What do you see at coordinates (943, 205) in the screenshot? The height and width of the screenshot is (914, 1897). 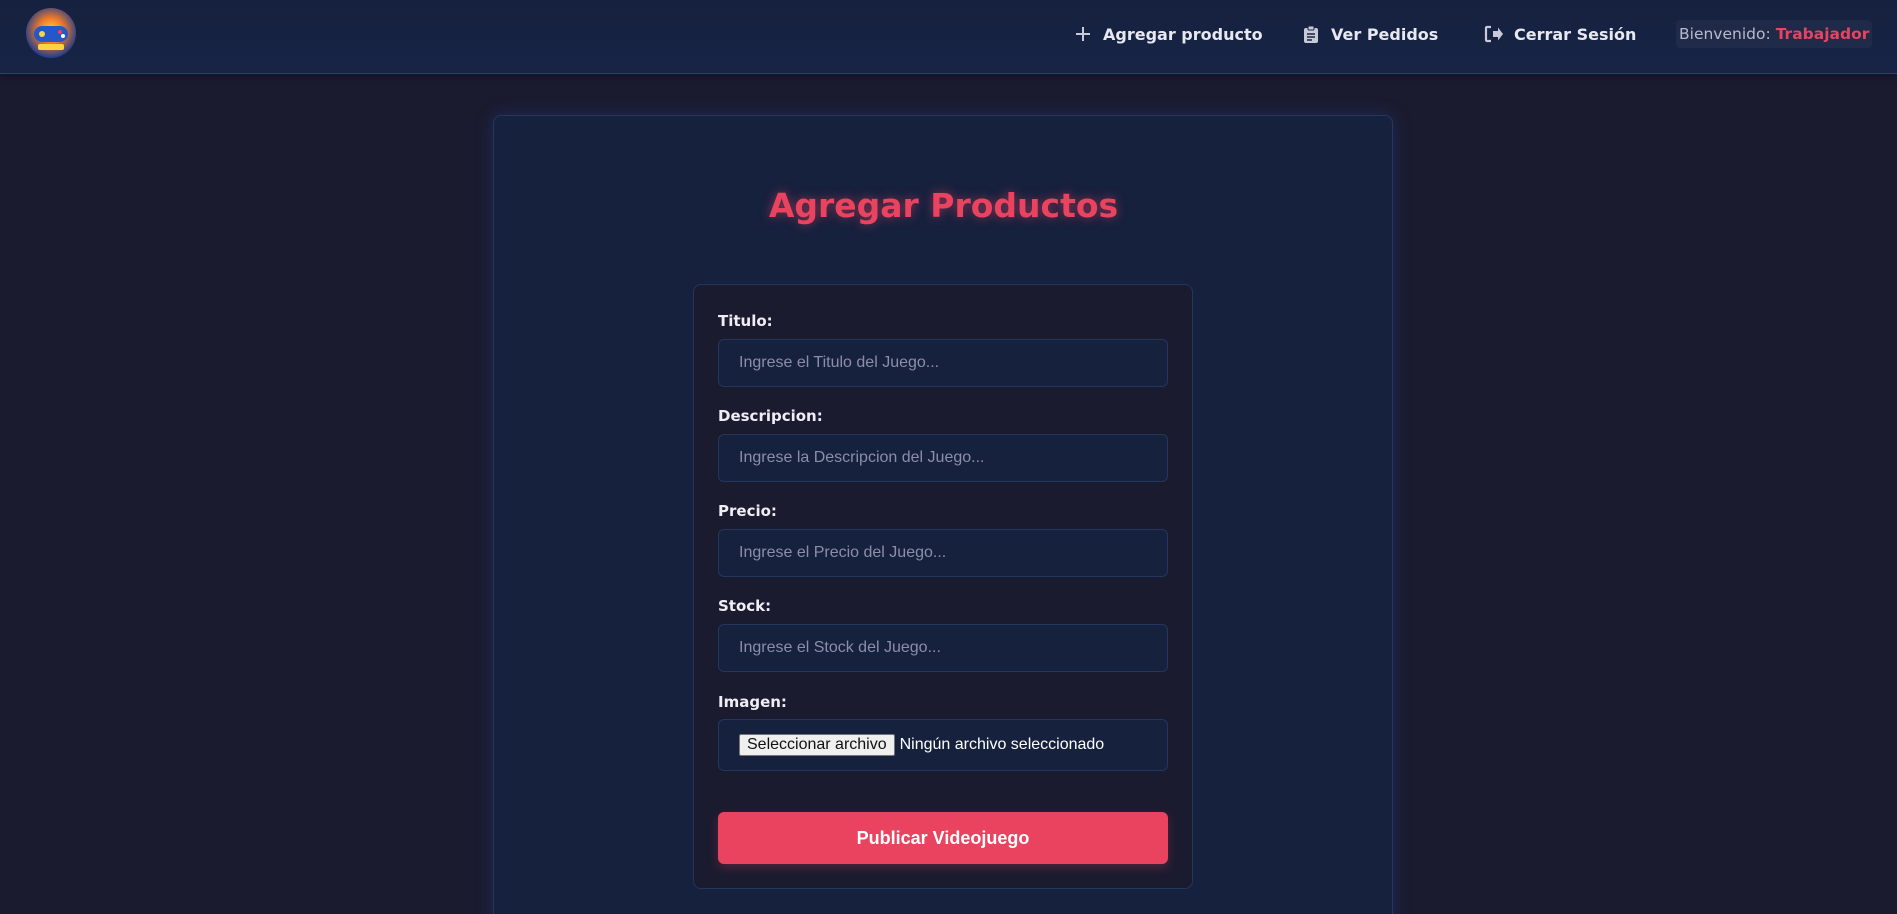 I see `page-title: Agregar Productos` at bounding box center [943, 205].